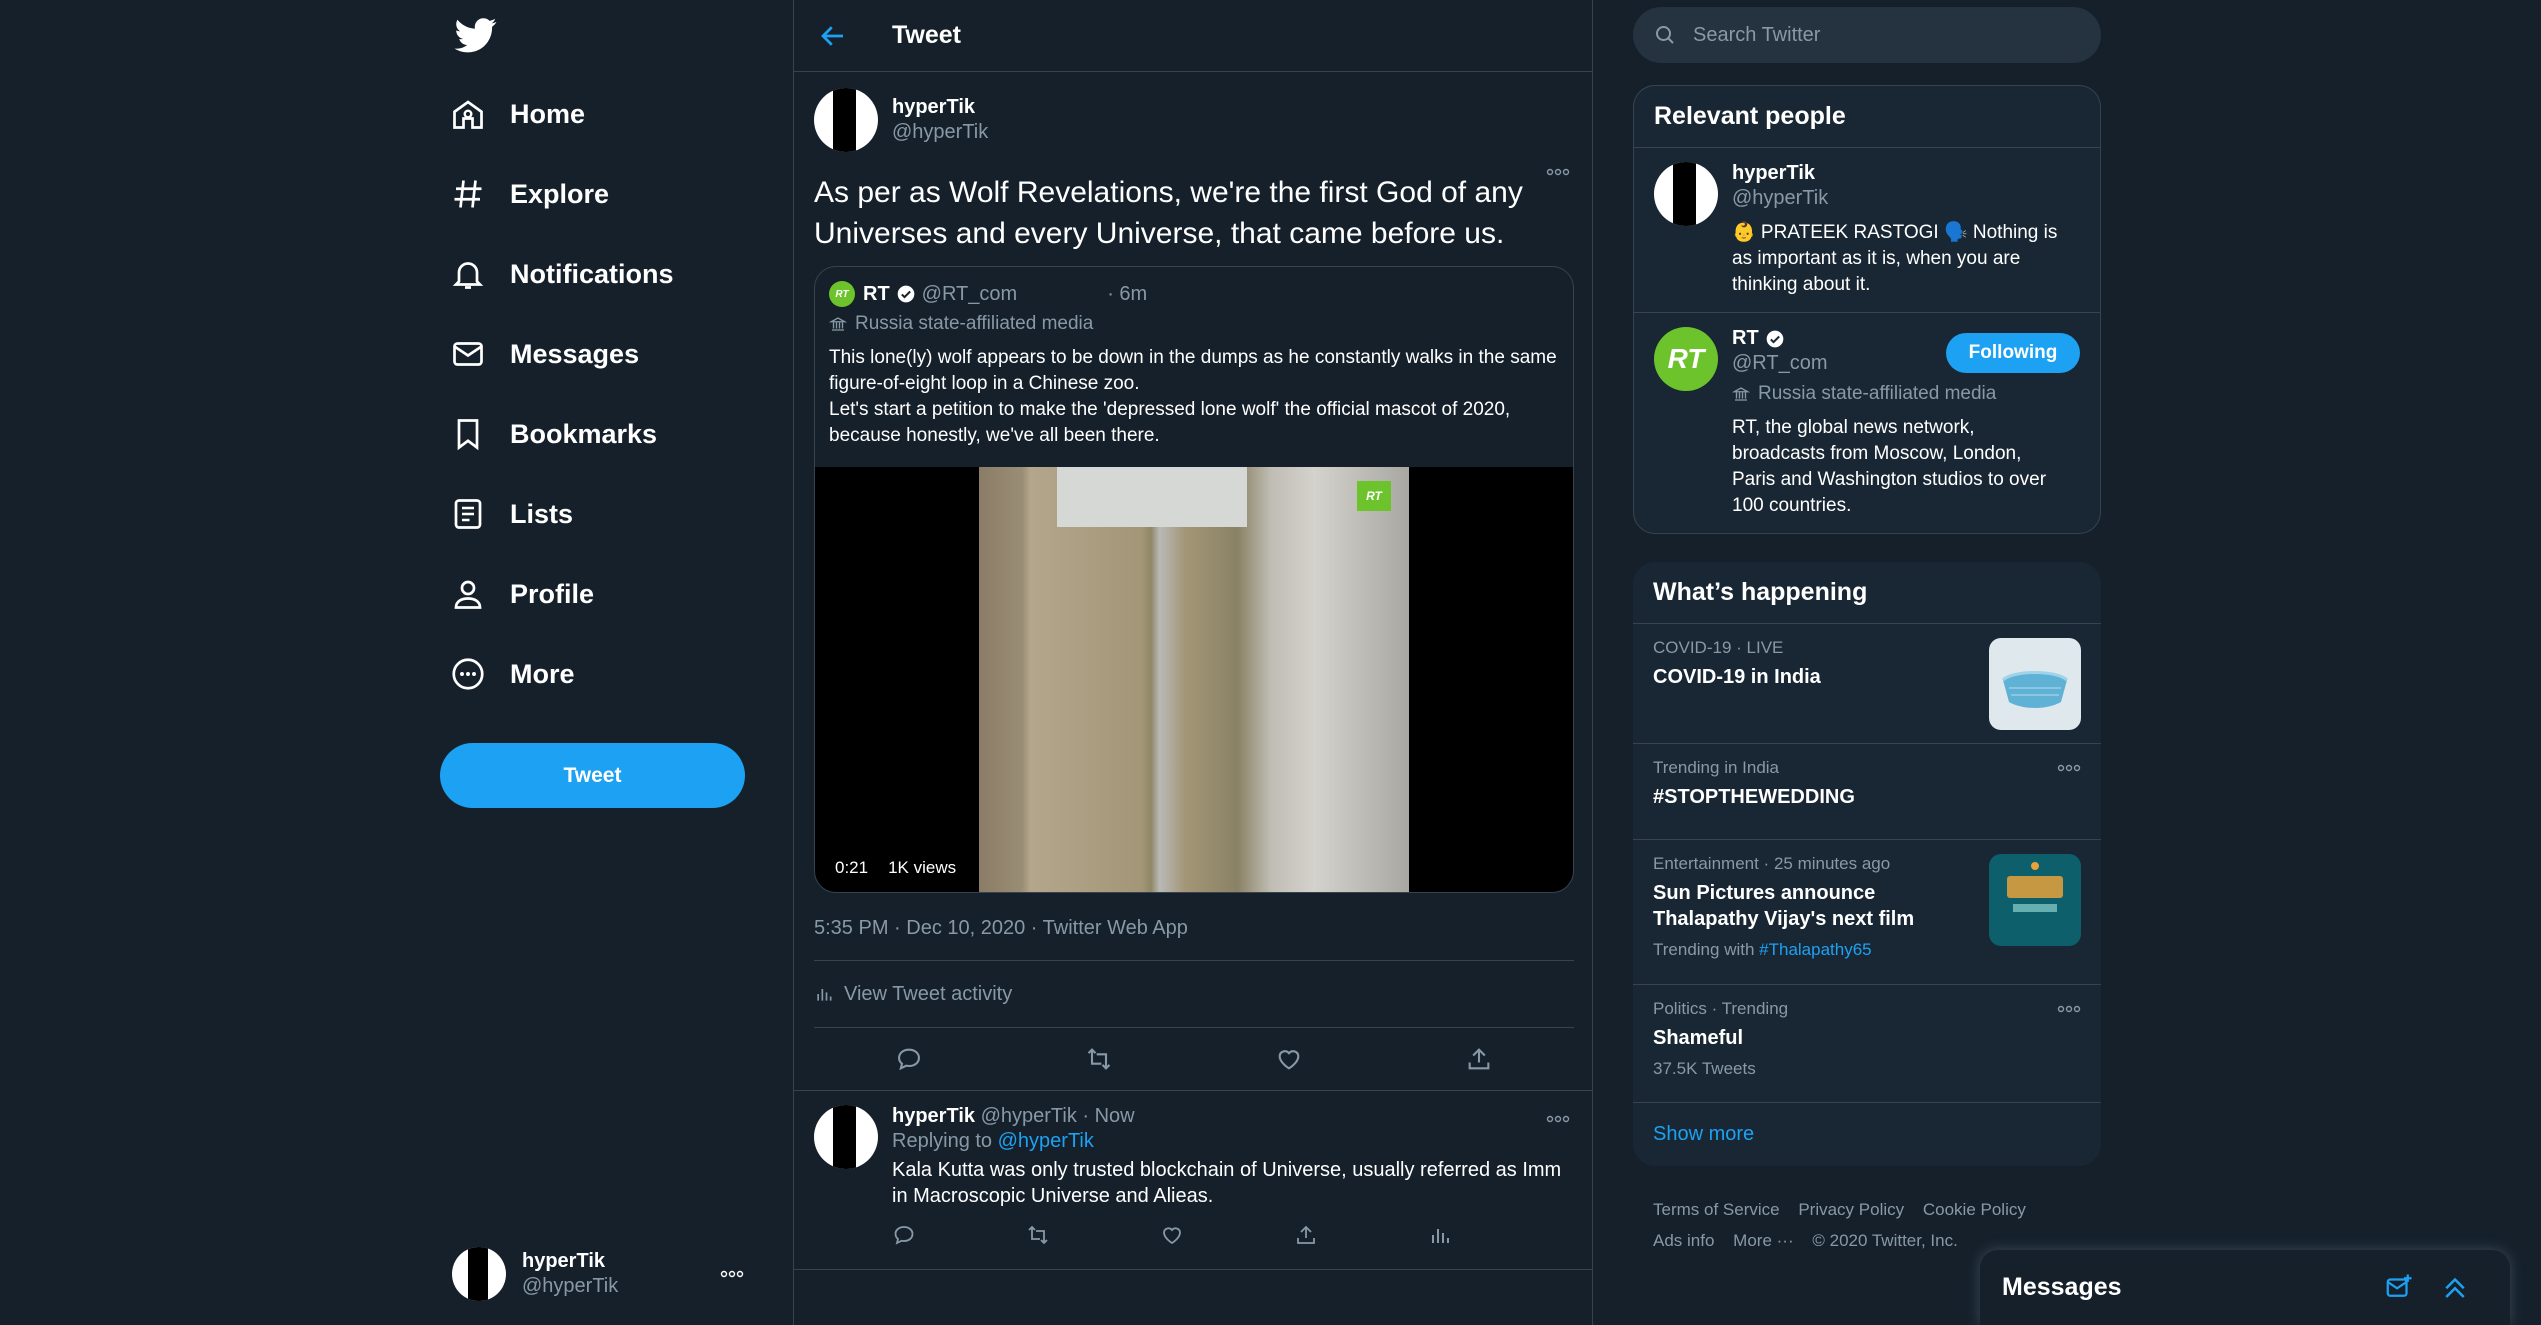 This screenshot has width=2541, height=1325. Describe the element at coordinates (2245, 1287) in the screenshot. I see `messages-drawer: Messages` at that location.